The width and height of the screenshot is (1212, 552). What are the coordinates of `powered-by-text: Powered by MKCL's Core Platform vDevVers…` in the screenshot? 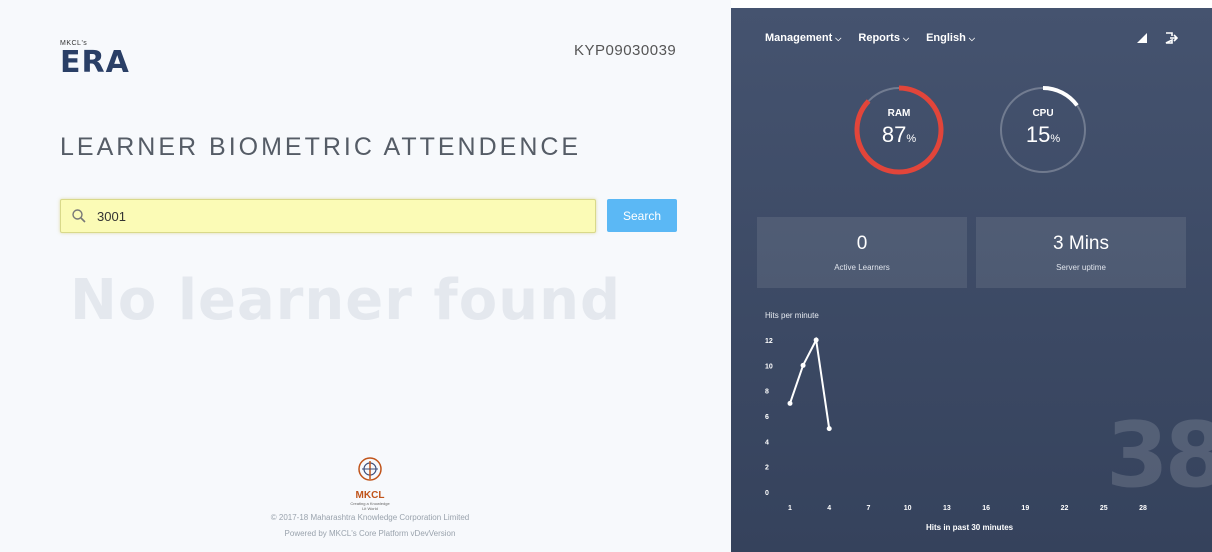 It's located at (370, 533).